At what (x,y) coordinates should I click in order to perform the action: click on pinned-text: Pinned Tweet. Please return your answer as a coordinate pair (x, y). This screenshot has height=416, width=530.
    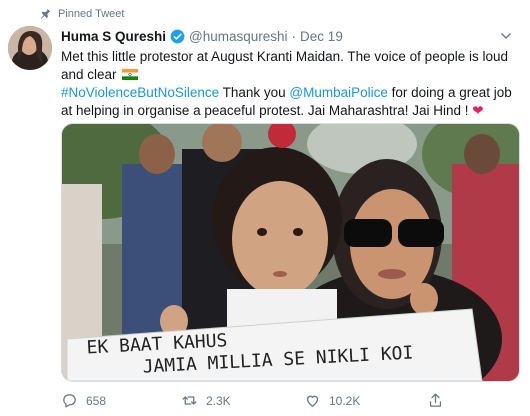
    Looking at the image, I should click on (91, 14).